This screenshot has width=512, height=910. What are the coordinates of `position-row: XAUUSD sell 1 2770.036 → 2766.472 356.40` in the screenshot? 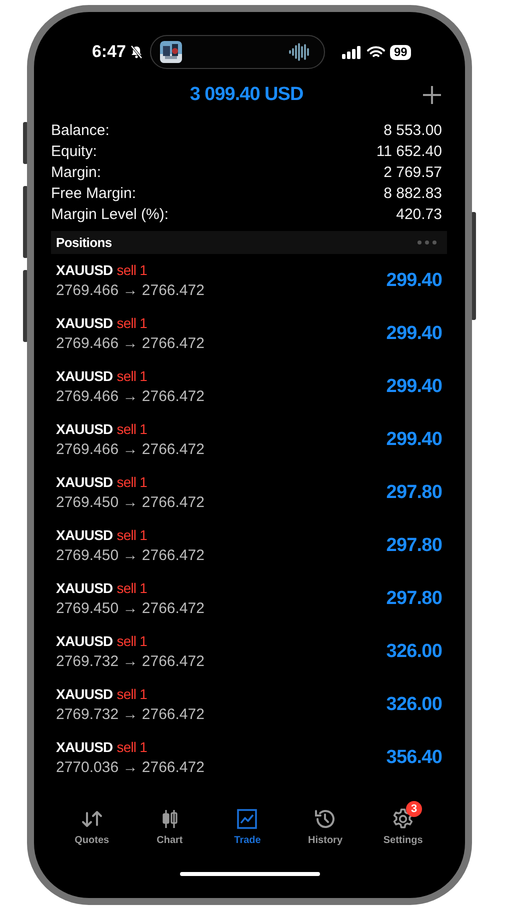 It's located at (246, 757).